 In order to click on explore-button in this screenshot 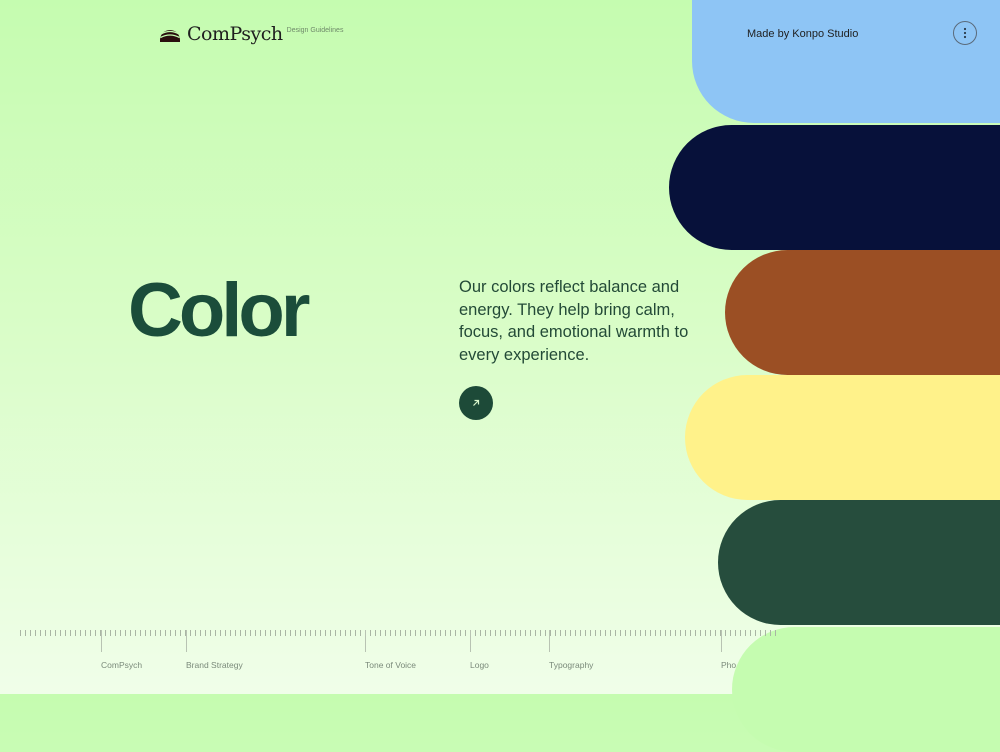, I will do `click(476, 403)`.